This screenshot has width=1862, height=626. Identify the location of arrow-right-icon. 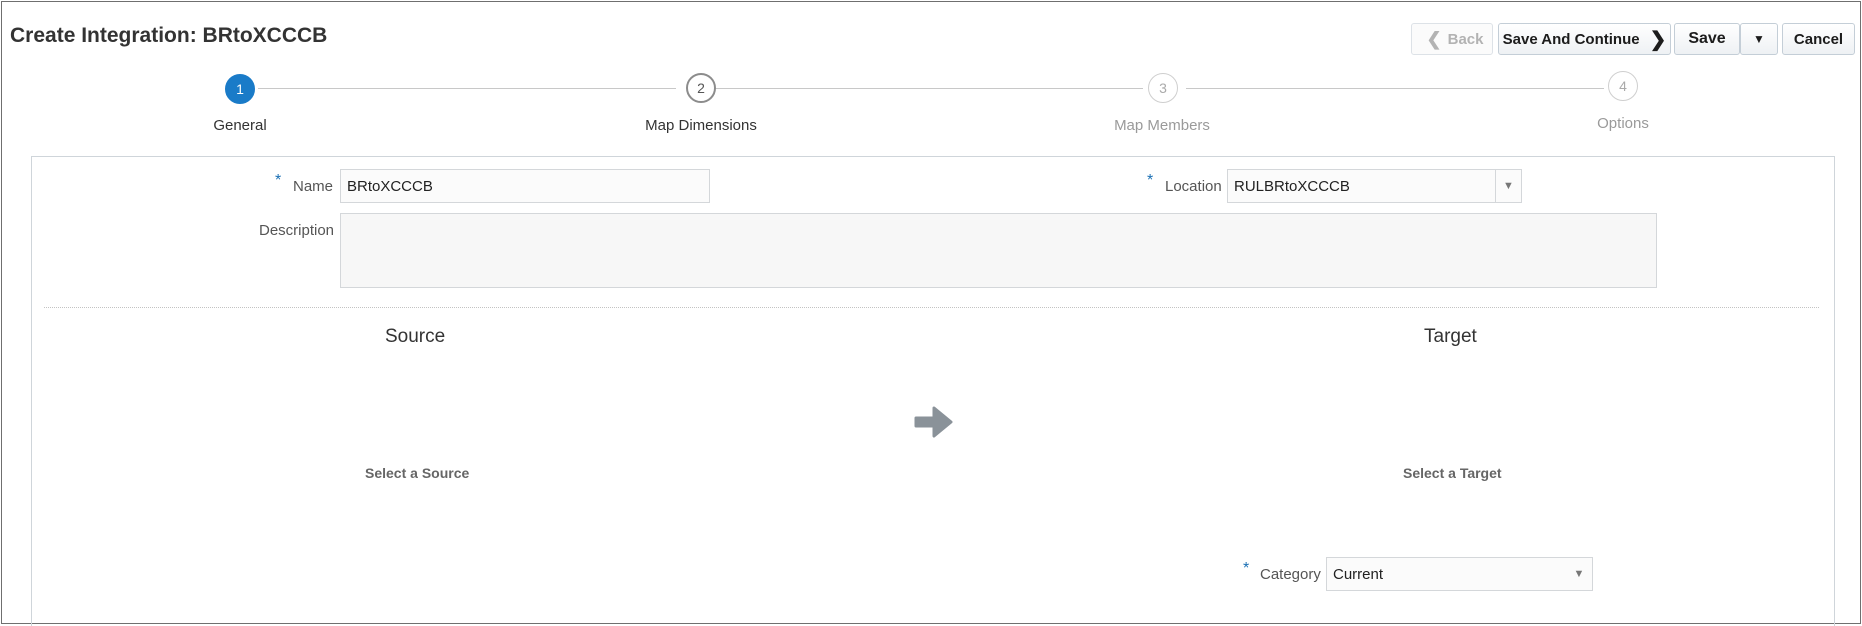
(933, 422).